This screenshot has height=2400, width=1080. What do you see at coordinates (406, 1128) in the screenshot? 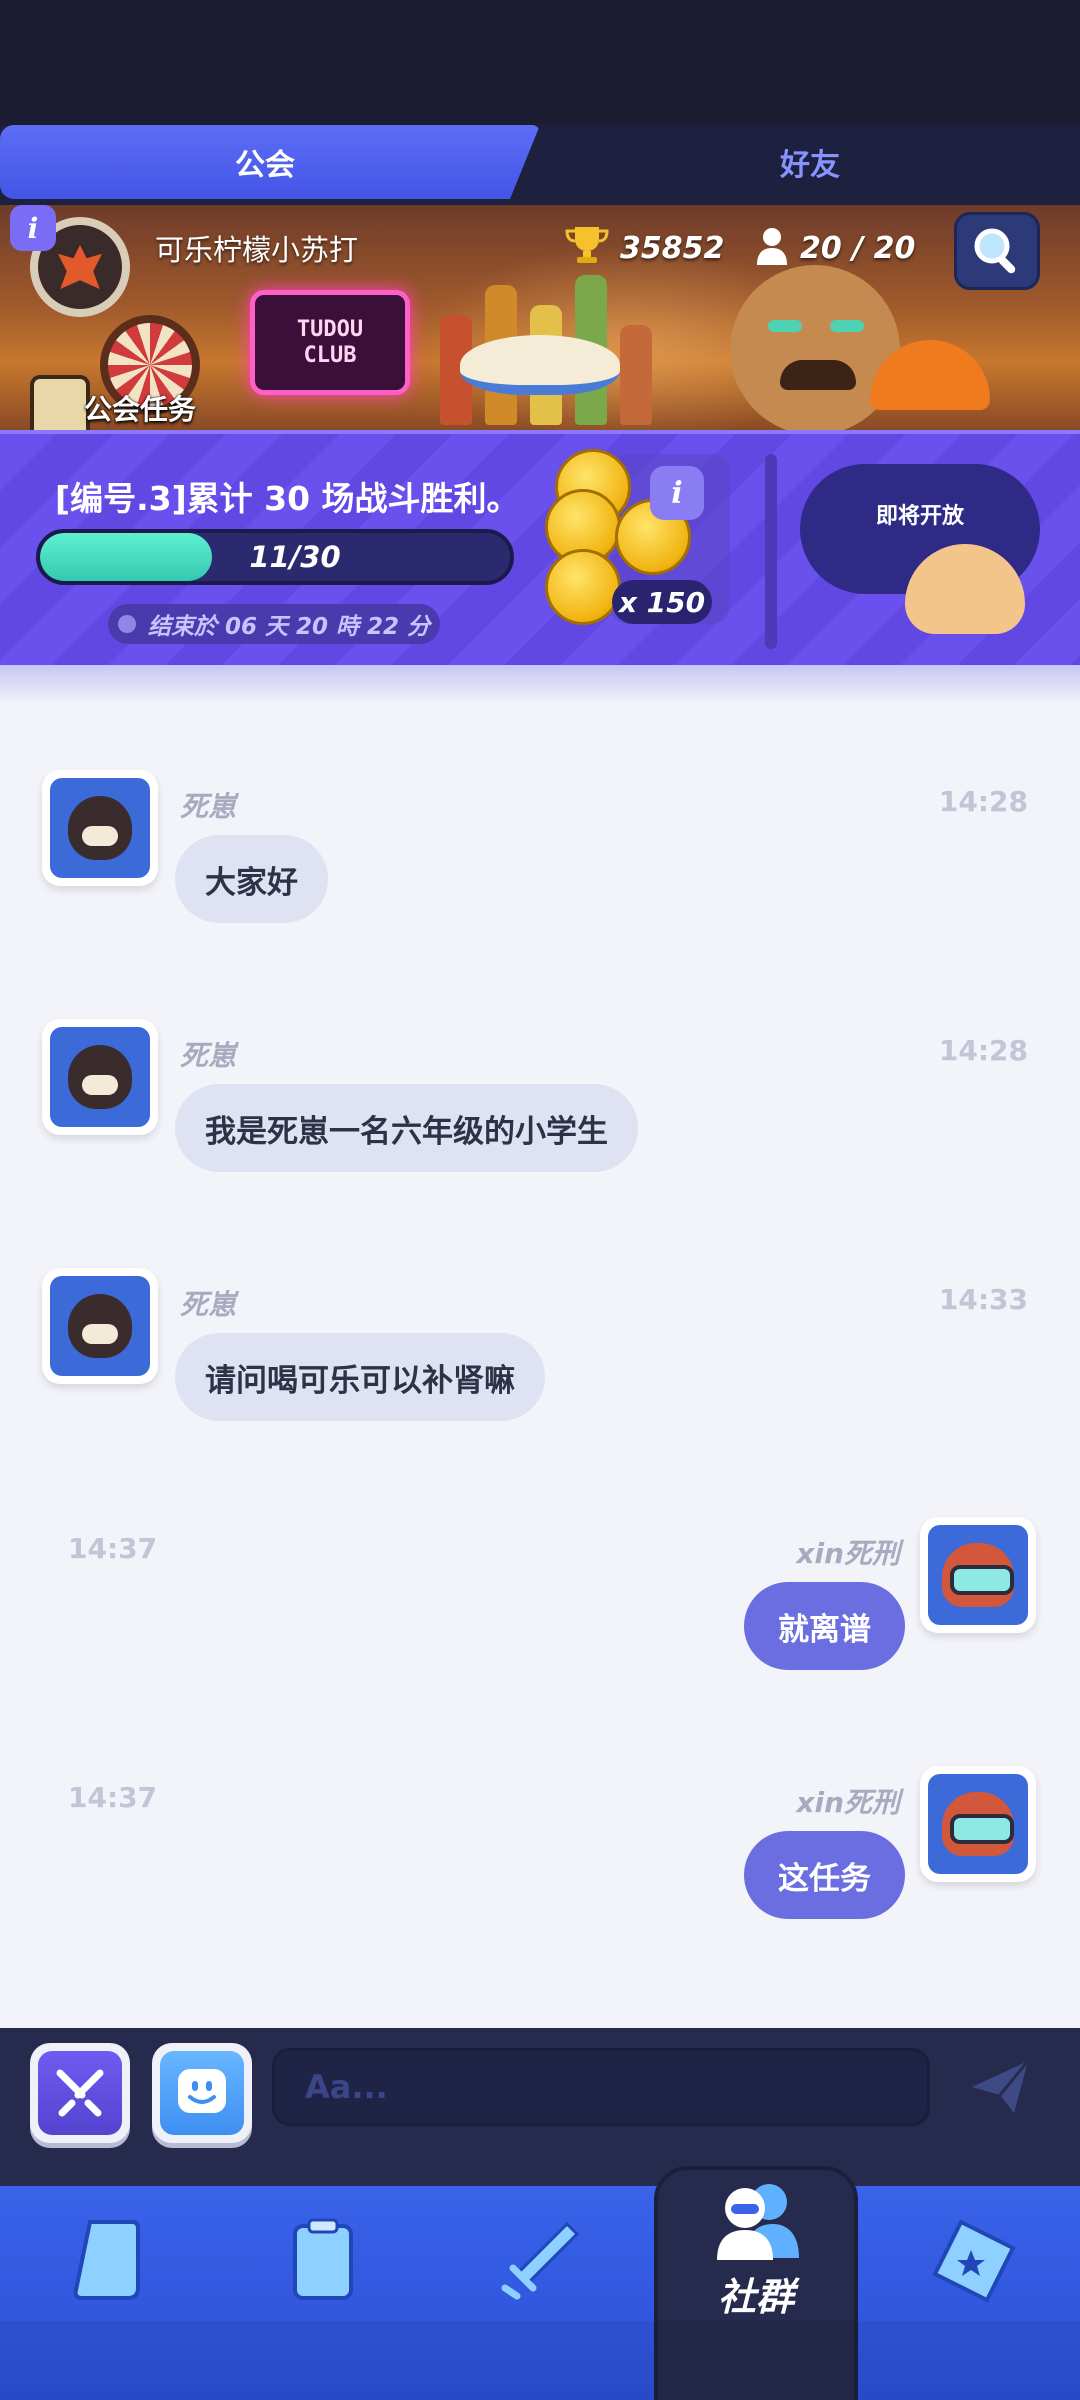
I see `message-bubble: 我是死崽一名六年级的小学生` at bounding box center [406, 1128].